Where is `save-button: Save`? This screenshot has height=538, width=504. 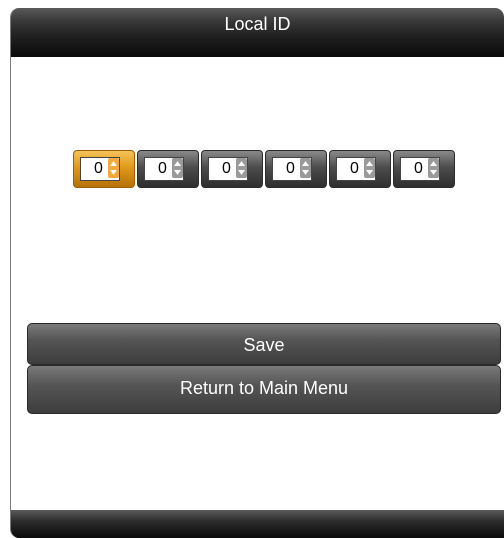
save-button: Save is located at coordinates (264, 344).